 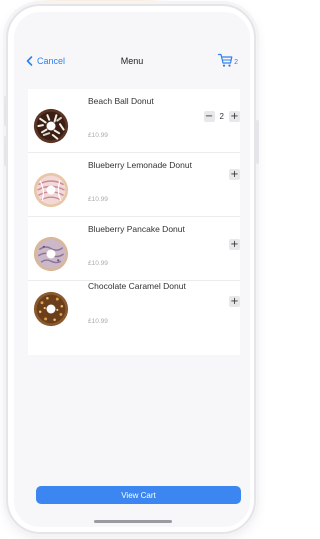 I want to click on quantity-stepper: − 2 +, so click(x=221, y=116).